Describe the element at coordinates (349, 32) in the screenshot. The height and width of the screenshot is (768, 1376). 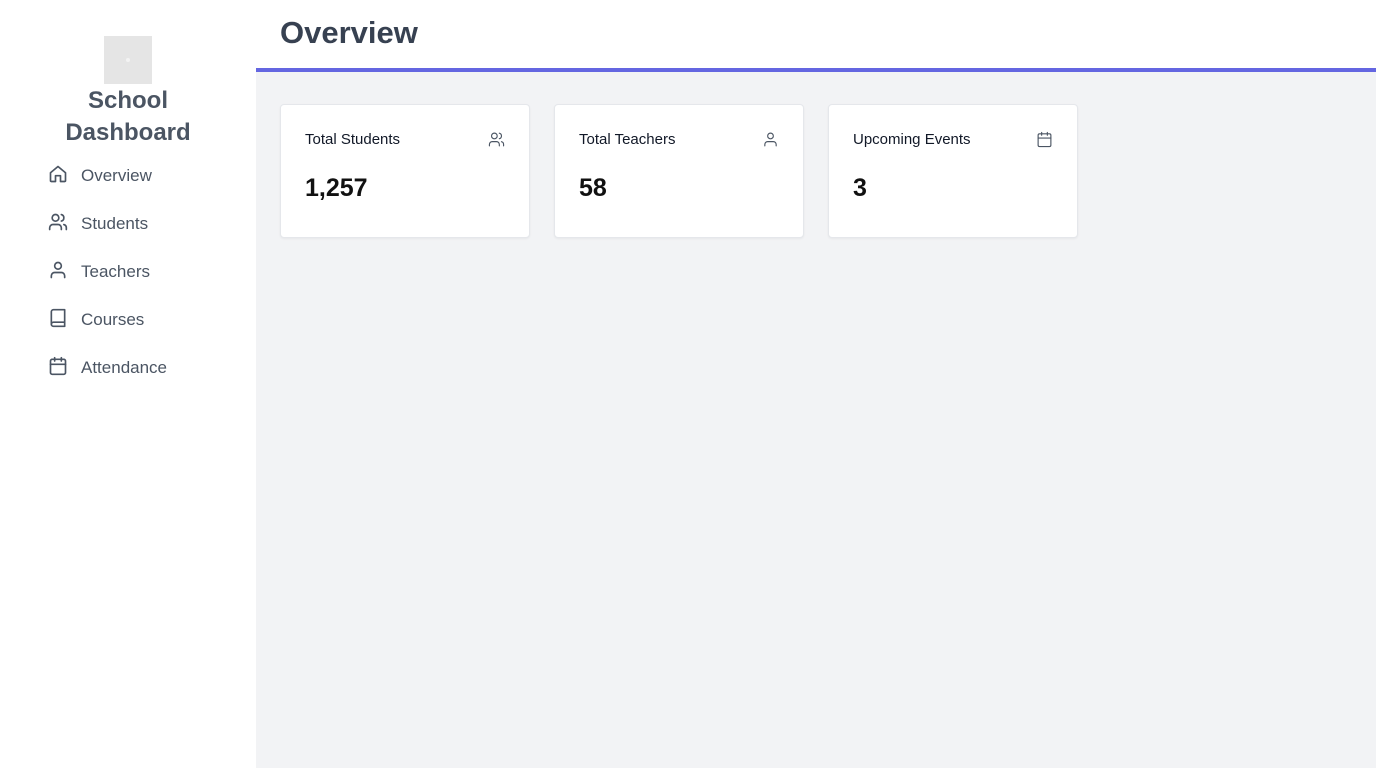
I see `page-title: Overview` at that location.